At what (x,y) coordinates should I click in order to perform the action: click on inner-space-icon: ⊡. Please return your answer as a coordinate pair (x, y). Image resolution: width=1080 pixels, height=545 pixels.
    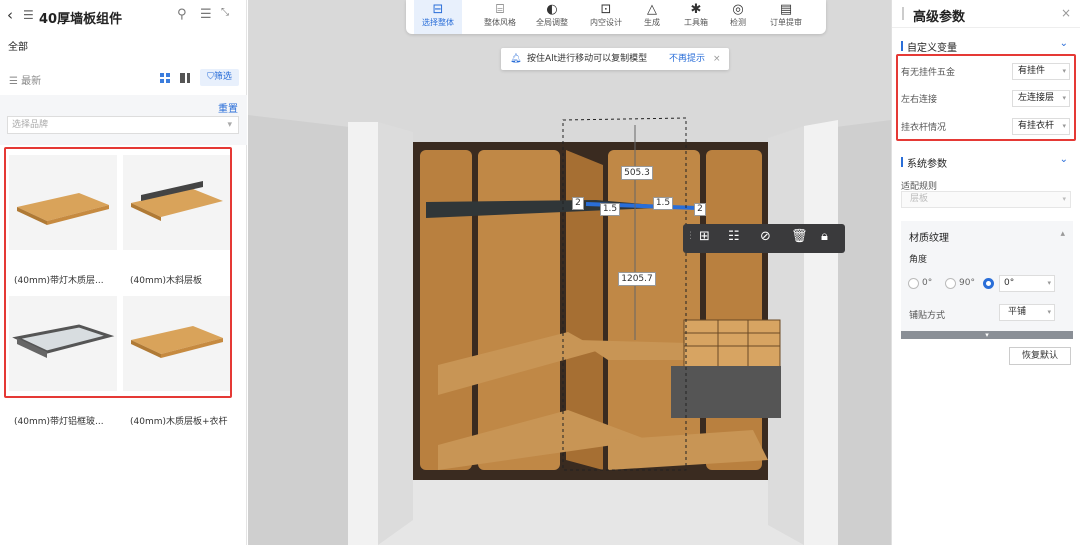
    Looking at the image, I should click on (606, 9).